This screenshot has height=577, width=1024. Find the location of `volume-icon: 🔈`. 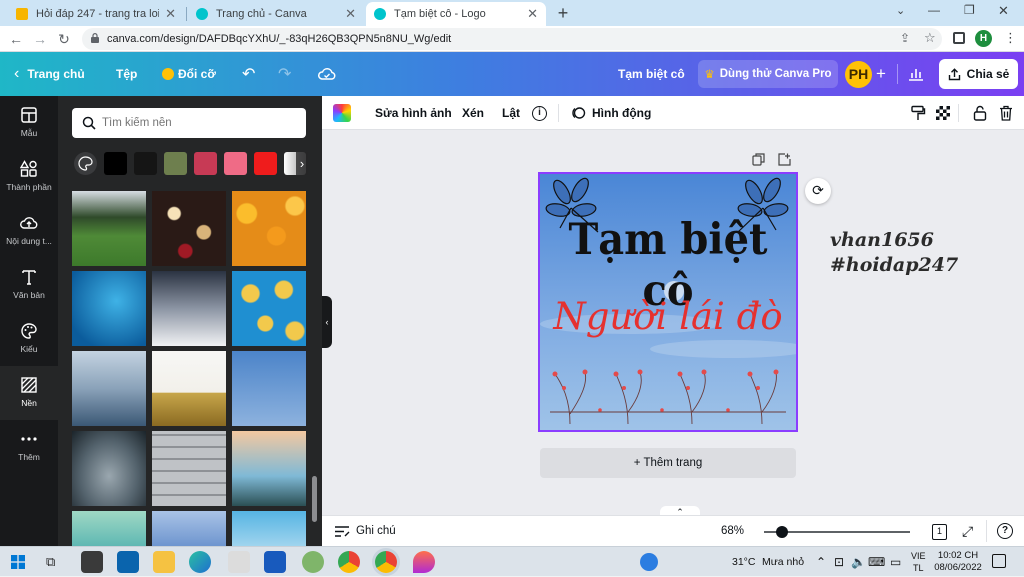

volume-icon: 🔈 is located at coordinates (858, 562).